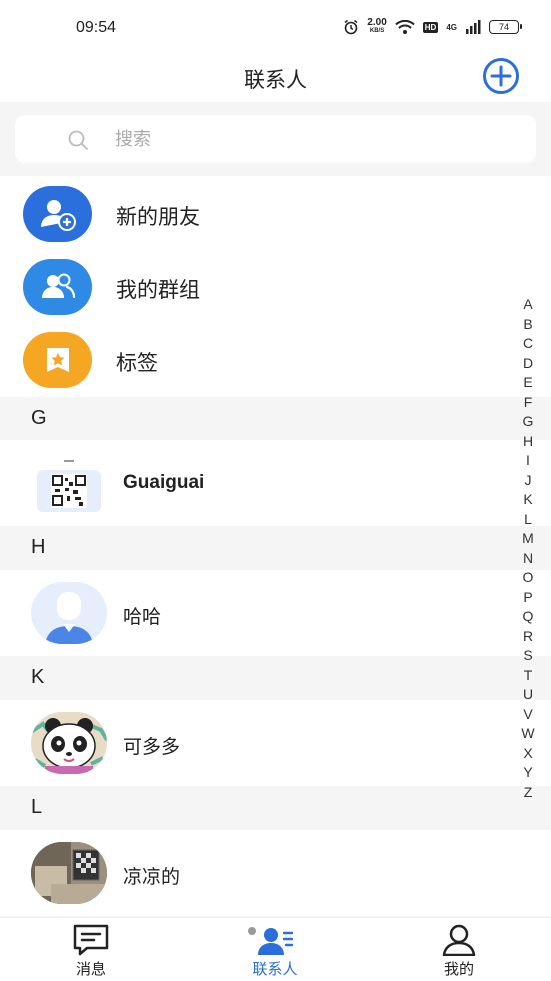  I want to click on index-letter: R, so click(528, 637).